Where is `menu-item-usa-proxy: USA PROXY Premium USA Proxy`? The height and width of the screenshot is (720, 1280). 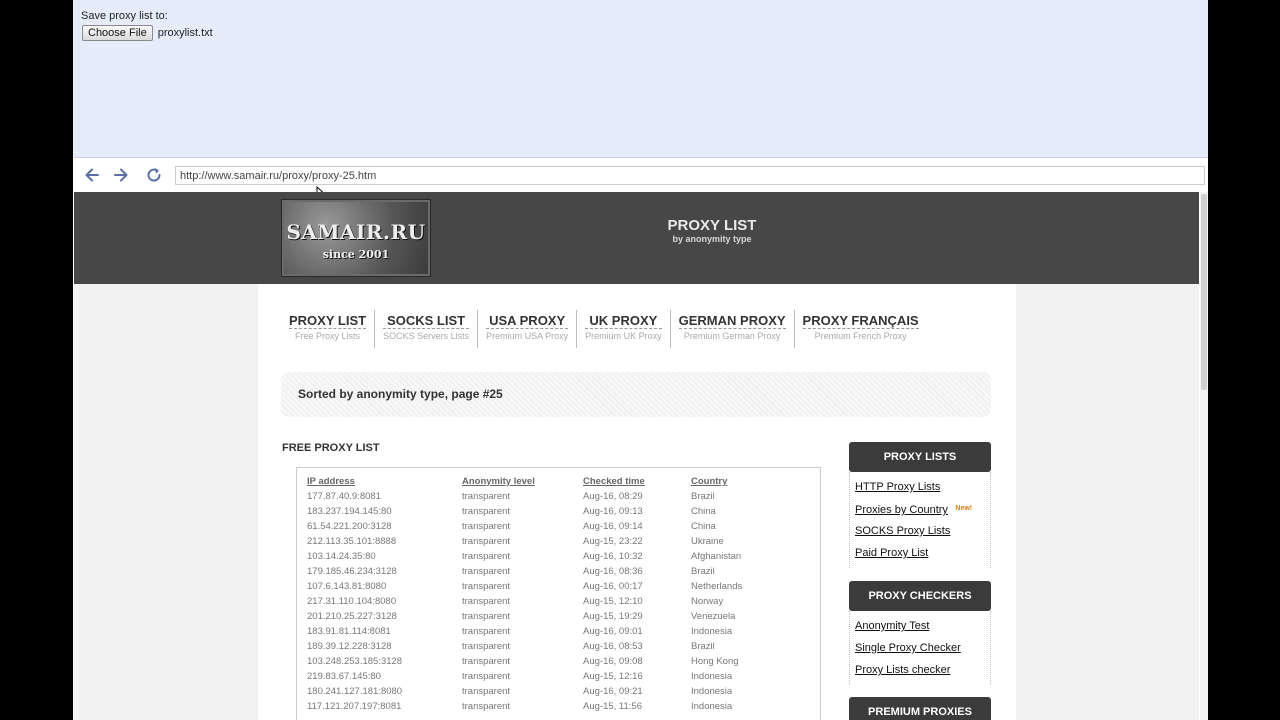 menu-item-usa-proxy: USA PROXY Premium USA Proxy is located at coordinates (528, 329).